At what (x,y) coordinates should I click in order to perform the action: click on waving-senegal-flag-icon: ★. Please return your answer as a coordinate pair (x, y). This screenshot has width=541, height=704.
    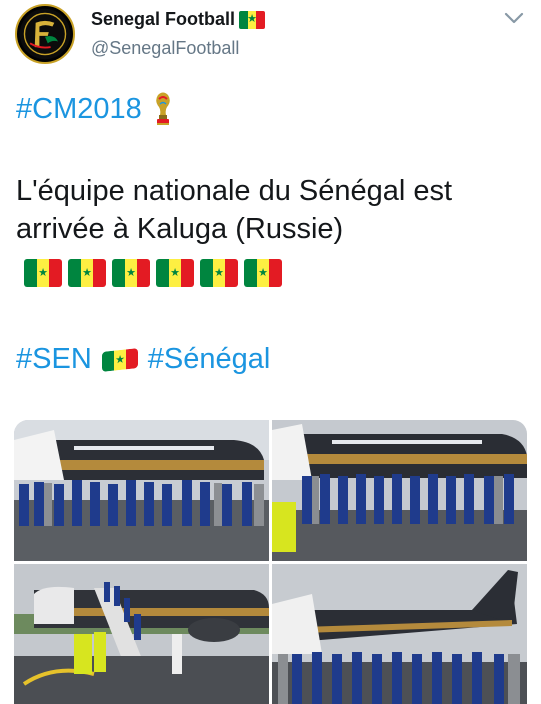
    Looking at the image, I should click on (119, 359).